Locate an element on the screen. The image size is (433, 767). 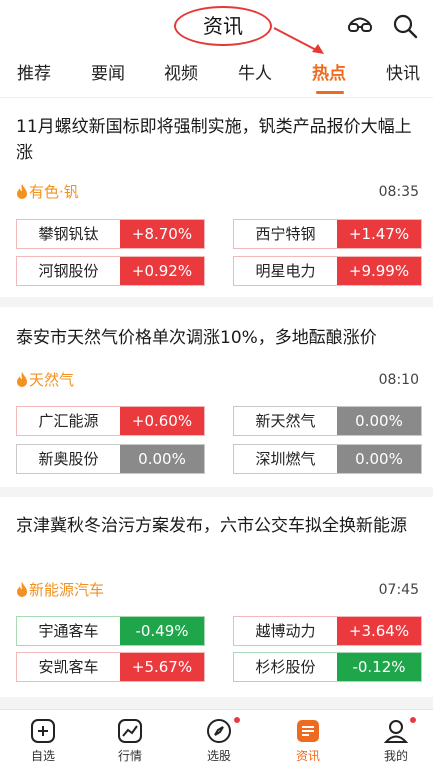
stock-name: 广汇能源 is located at coordinates (68, 421).